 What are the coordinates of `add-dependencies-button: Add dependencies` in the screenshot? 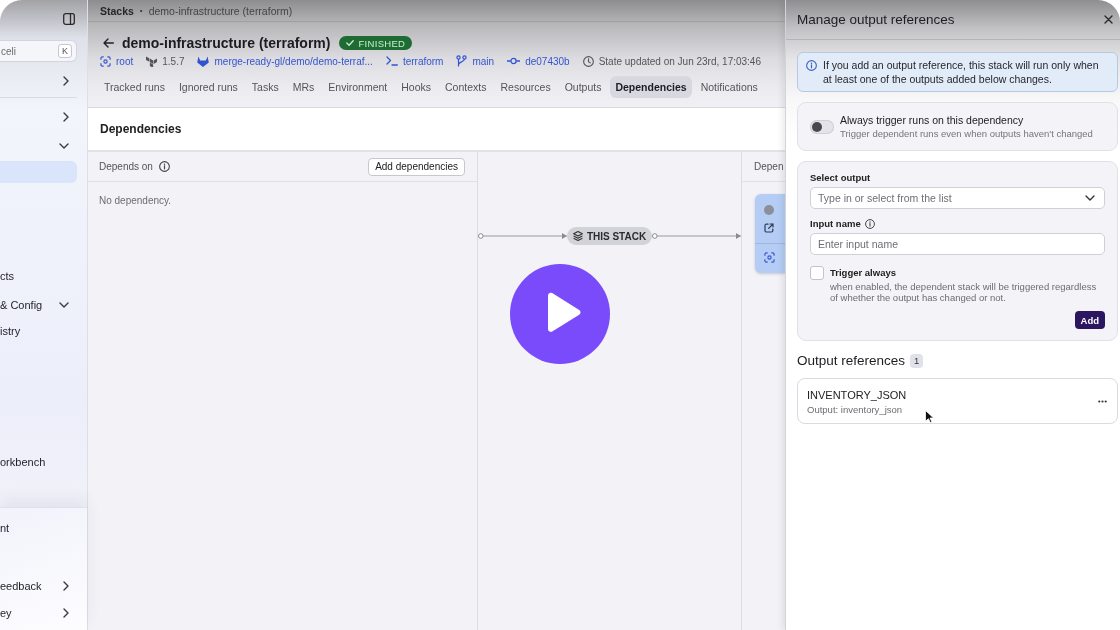 It's located at (416, 166).